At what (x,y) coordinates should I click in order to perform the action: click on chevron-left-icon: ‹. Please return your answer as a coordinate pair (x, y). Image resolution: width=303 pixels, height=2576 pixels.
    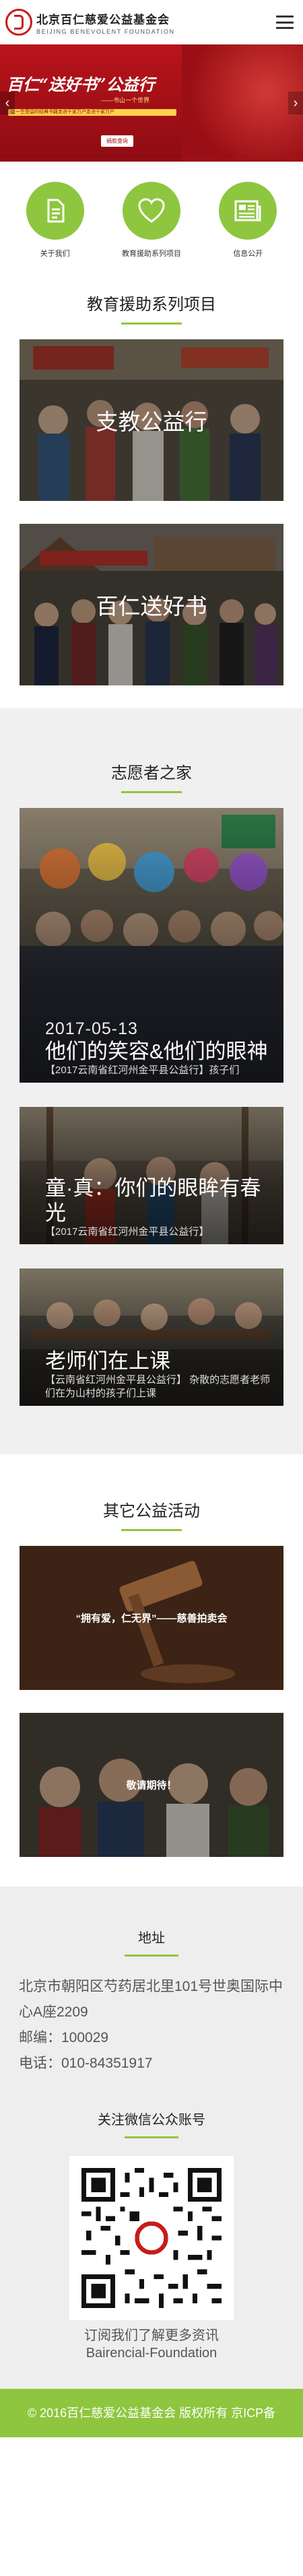
    Looking at the image, I should click on (7, 103).